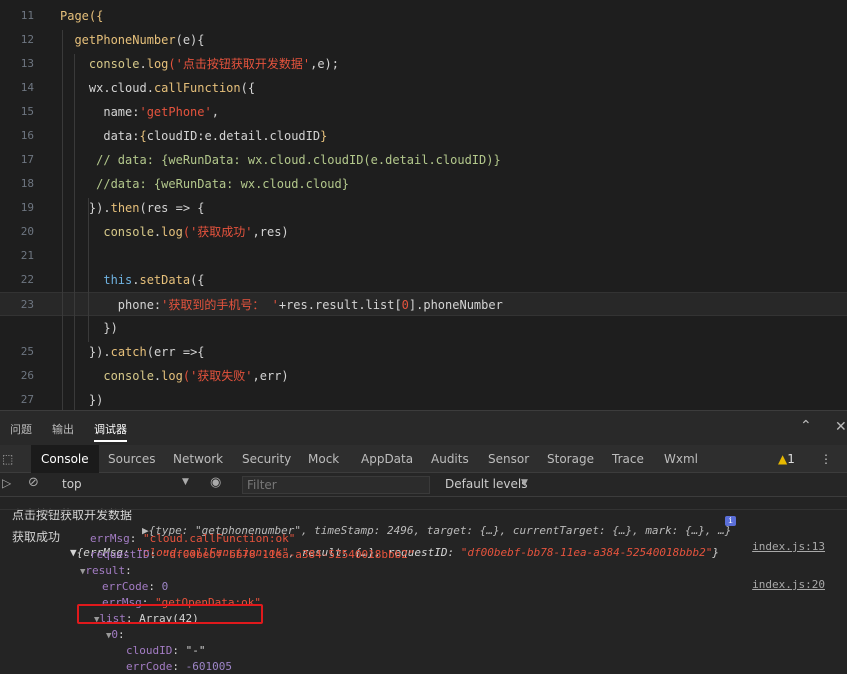  I want to click on inspect-element-icon: ⬚, so click(10, 459).